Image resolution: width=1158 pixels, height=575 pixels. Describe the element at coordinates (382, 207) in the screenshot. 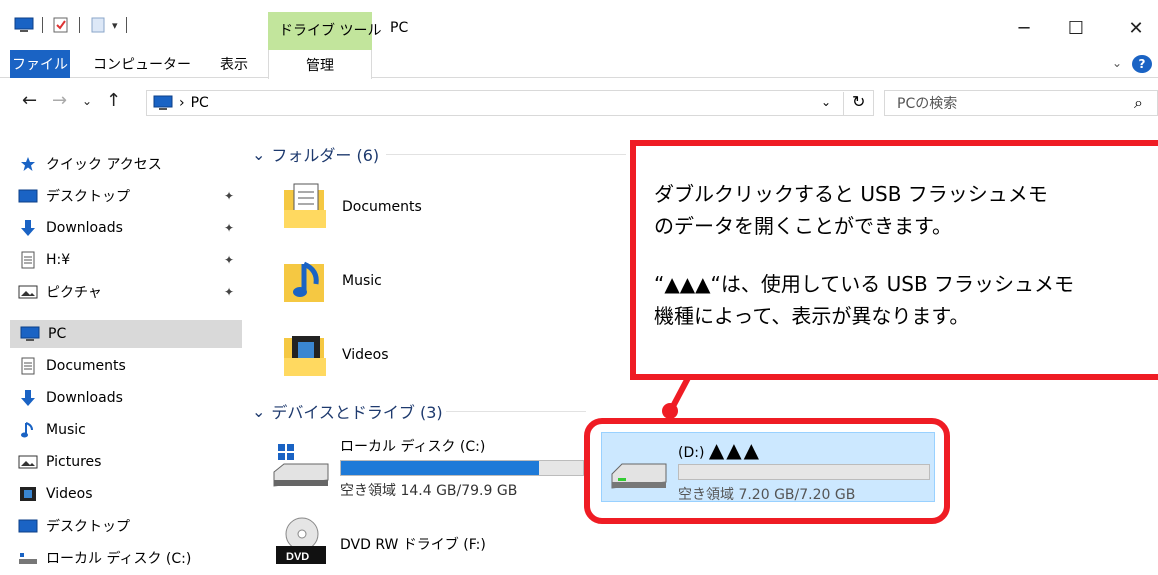

I see `folder-label: Documents` at that location.